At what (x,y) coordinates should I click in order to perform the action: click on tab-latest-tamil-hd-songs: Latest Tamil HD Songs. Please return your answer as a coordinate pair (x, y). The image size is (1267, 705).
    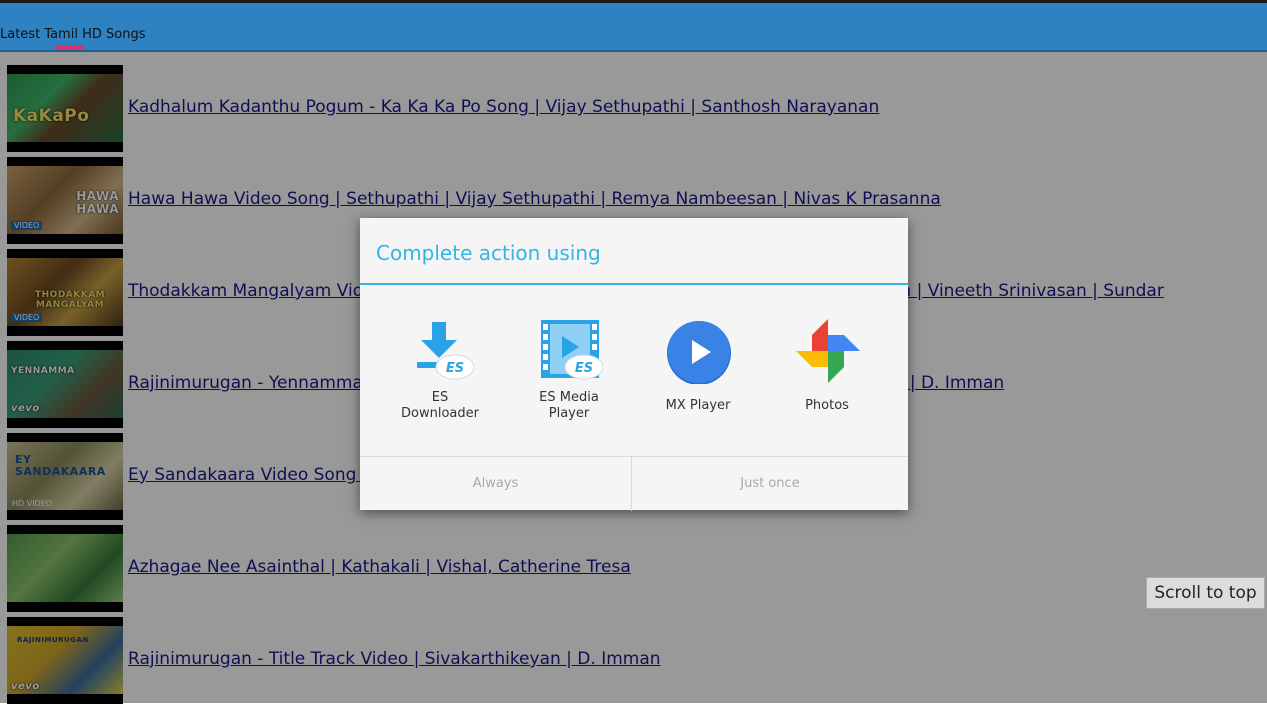
    Looking at the image, I should click on (72, 34).